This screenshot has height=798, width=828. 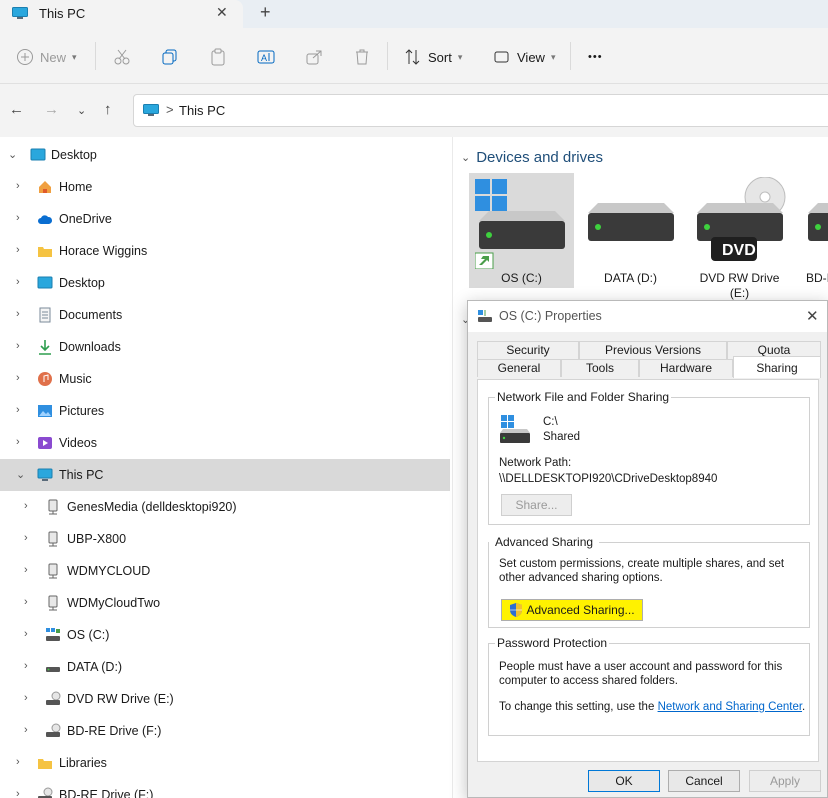 I want to click on nav-item-this-pc: ⌄ This PC, so click(x=225, y=475).